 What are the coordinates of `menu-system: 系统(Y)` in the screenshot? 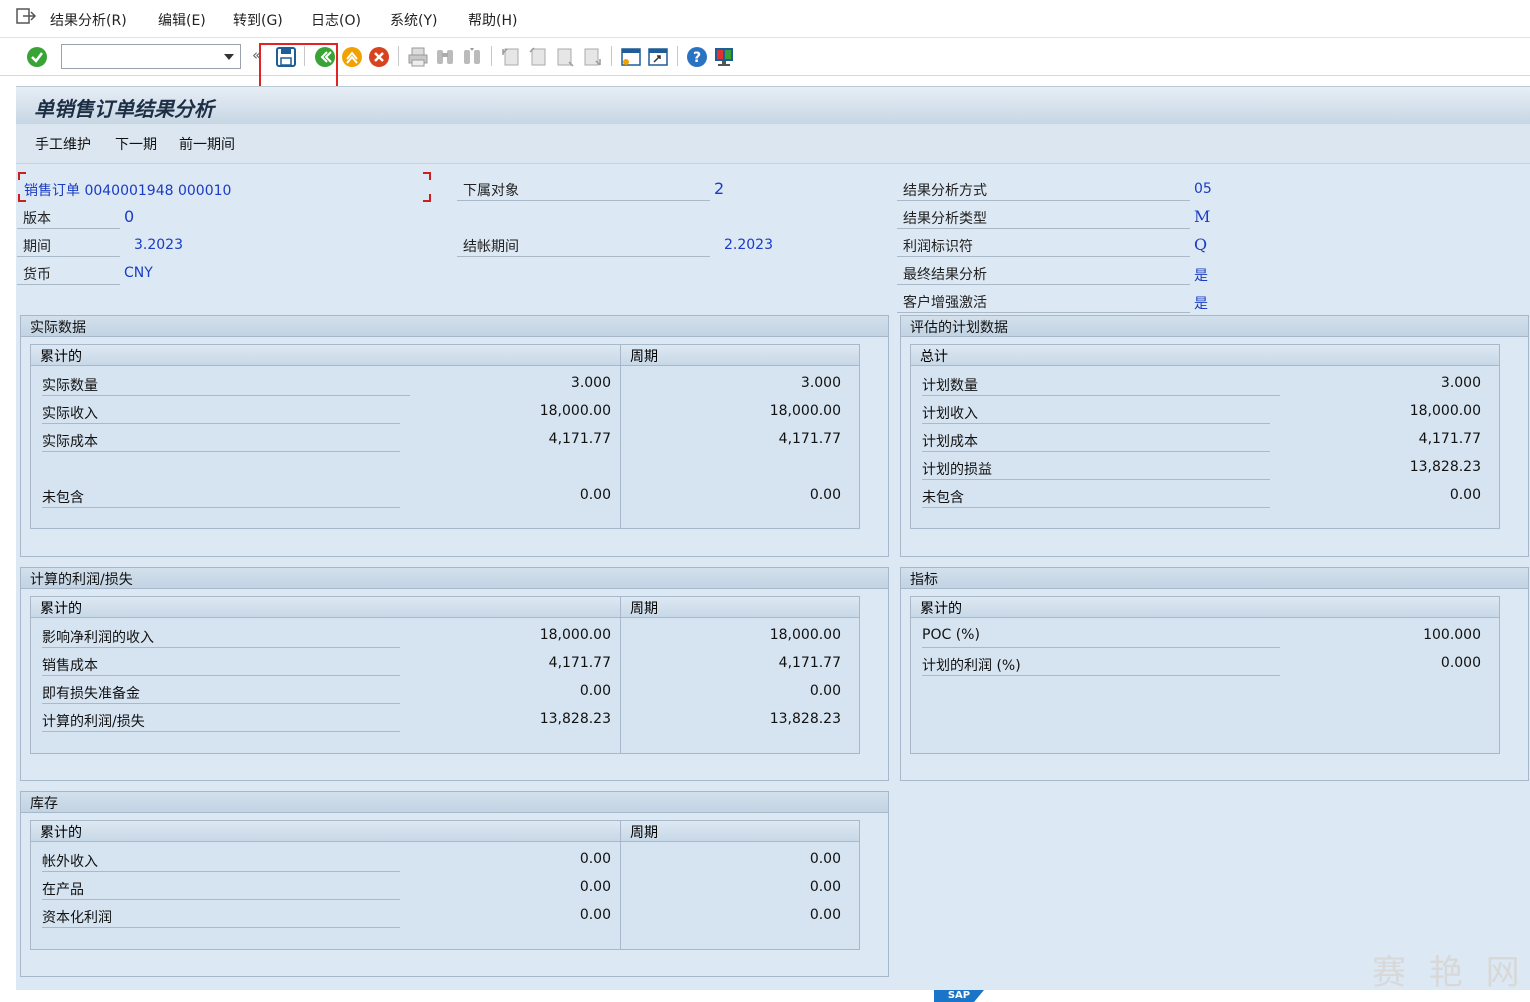 It's located at (413, 20).